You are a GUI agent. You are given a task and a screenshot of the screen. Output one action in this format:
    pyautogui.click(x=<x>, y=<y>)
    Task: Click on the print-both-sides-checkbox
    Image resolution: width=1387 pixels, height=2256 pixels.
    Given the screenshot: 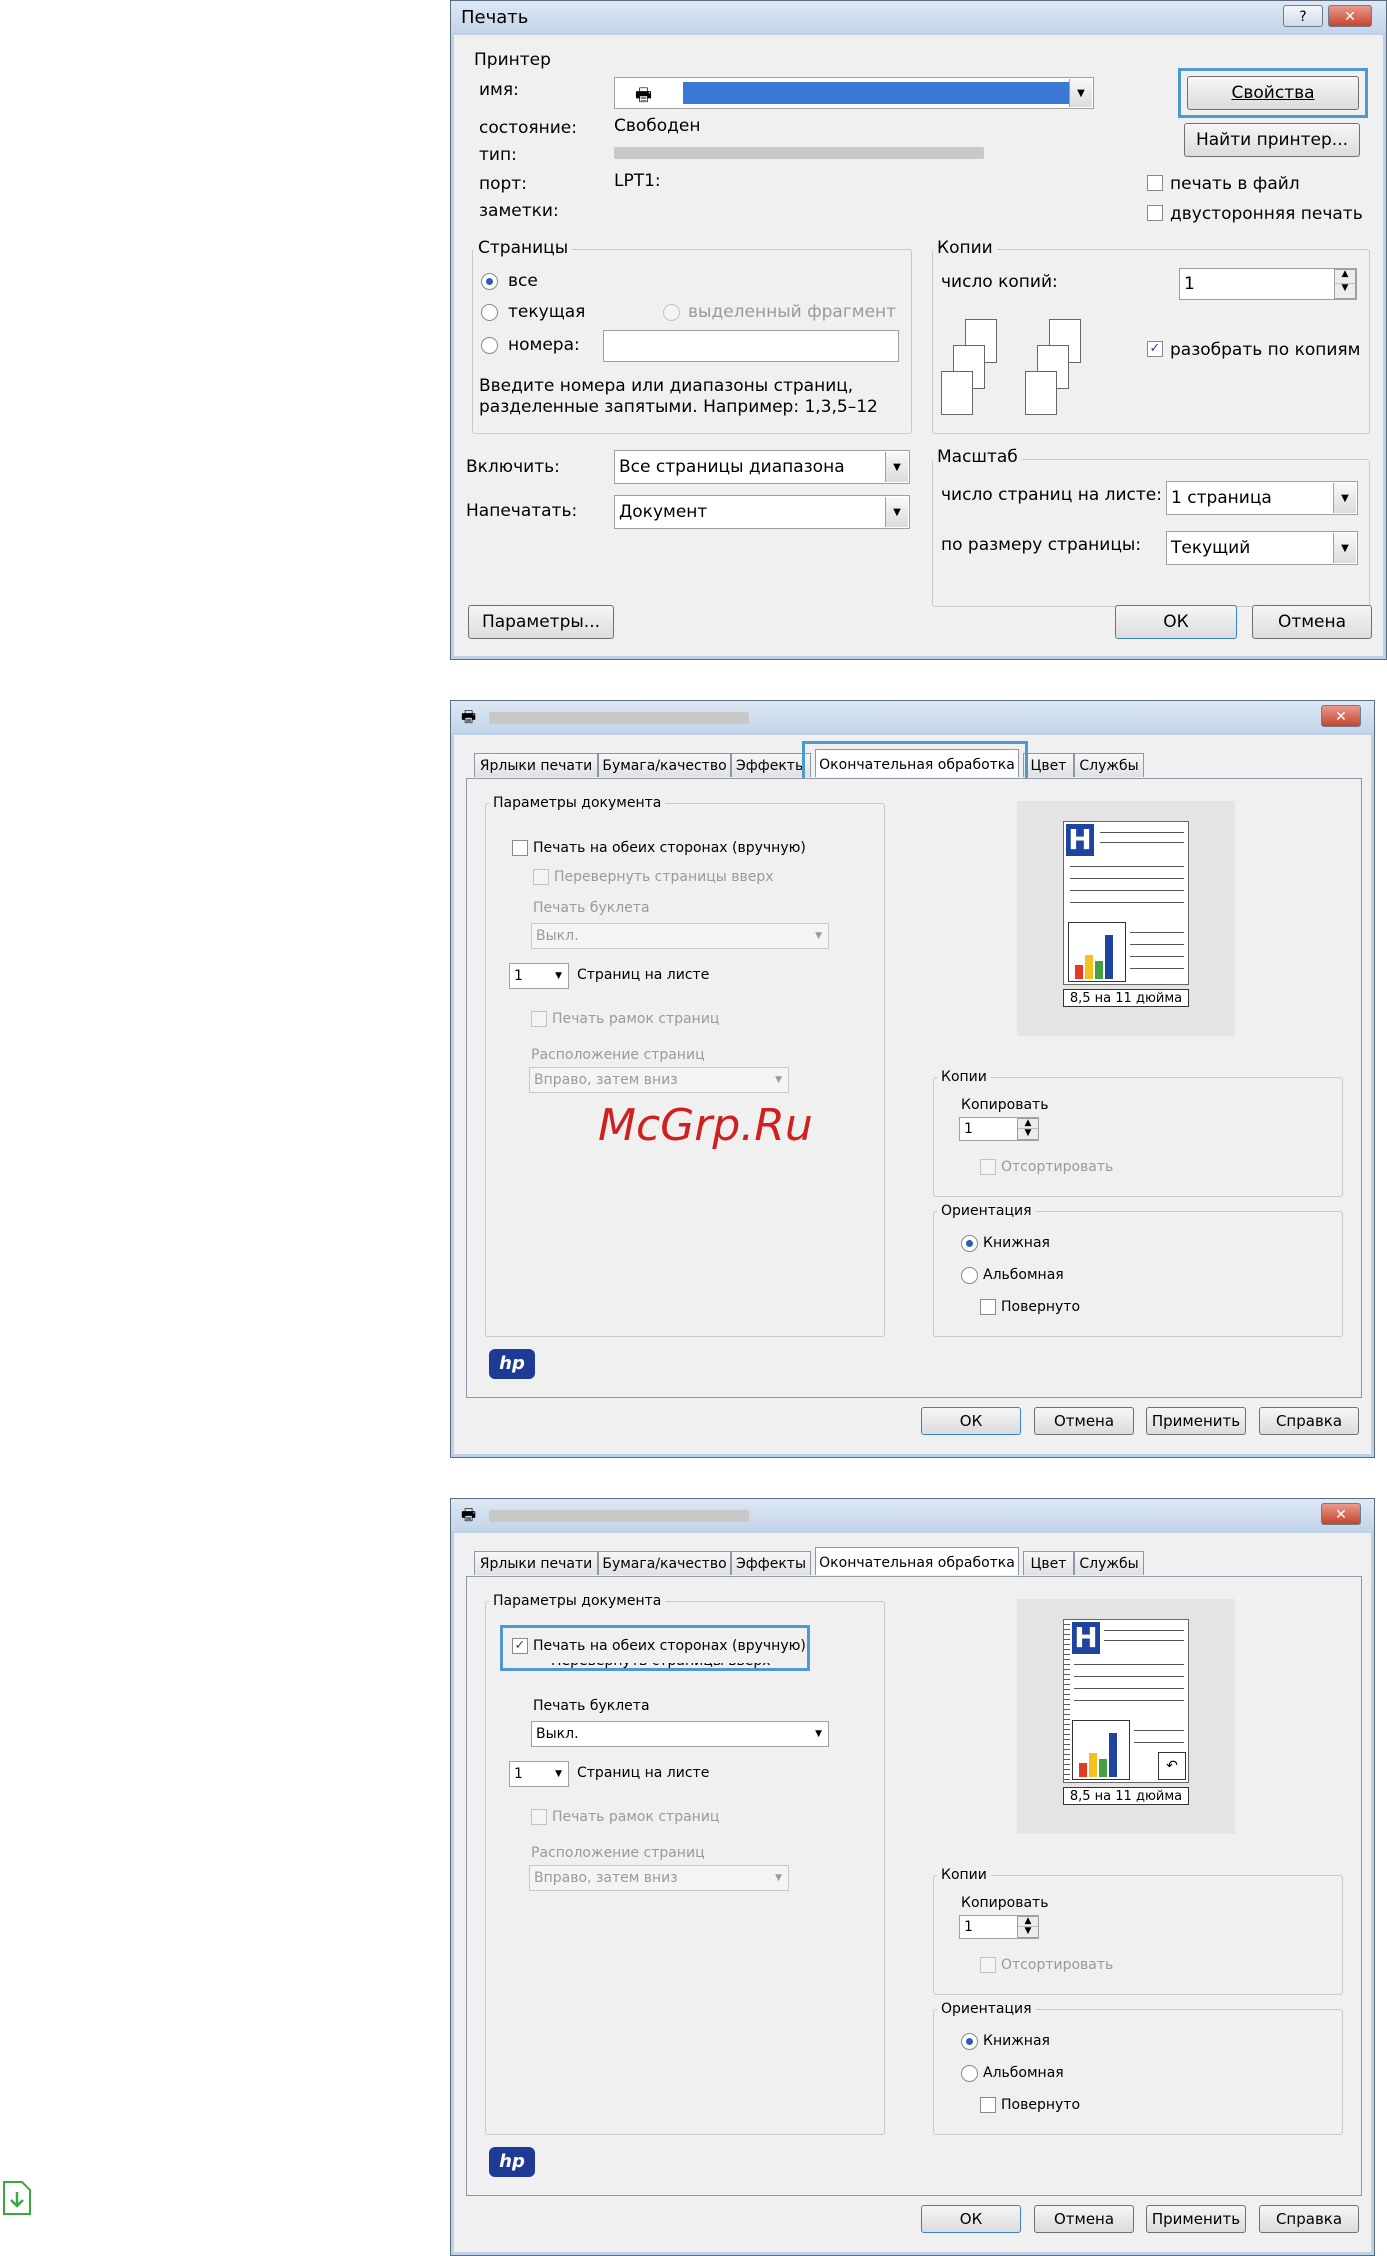 What is the action you would take?
    pyautogui.click(x=520, y=848)
    